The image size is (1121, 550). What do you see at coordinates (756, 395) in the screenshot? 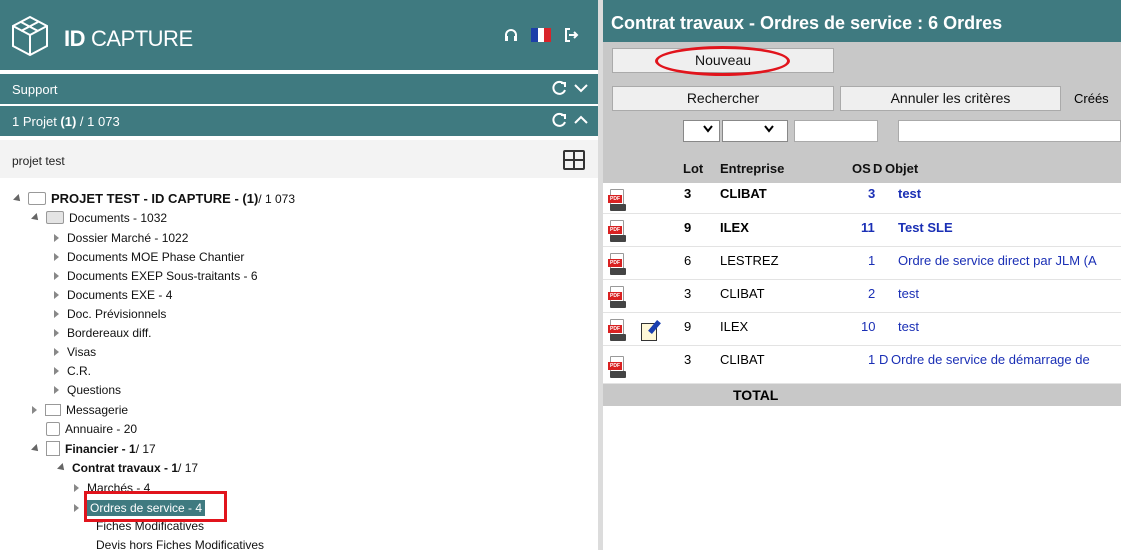
I see `total-label: TOTAL` at bounding box center [756, 395].